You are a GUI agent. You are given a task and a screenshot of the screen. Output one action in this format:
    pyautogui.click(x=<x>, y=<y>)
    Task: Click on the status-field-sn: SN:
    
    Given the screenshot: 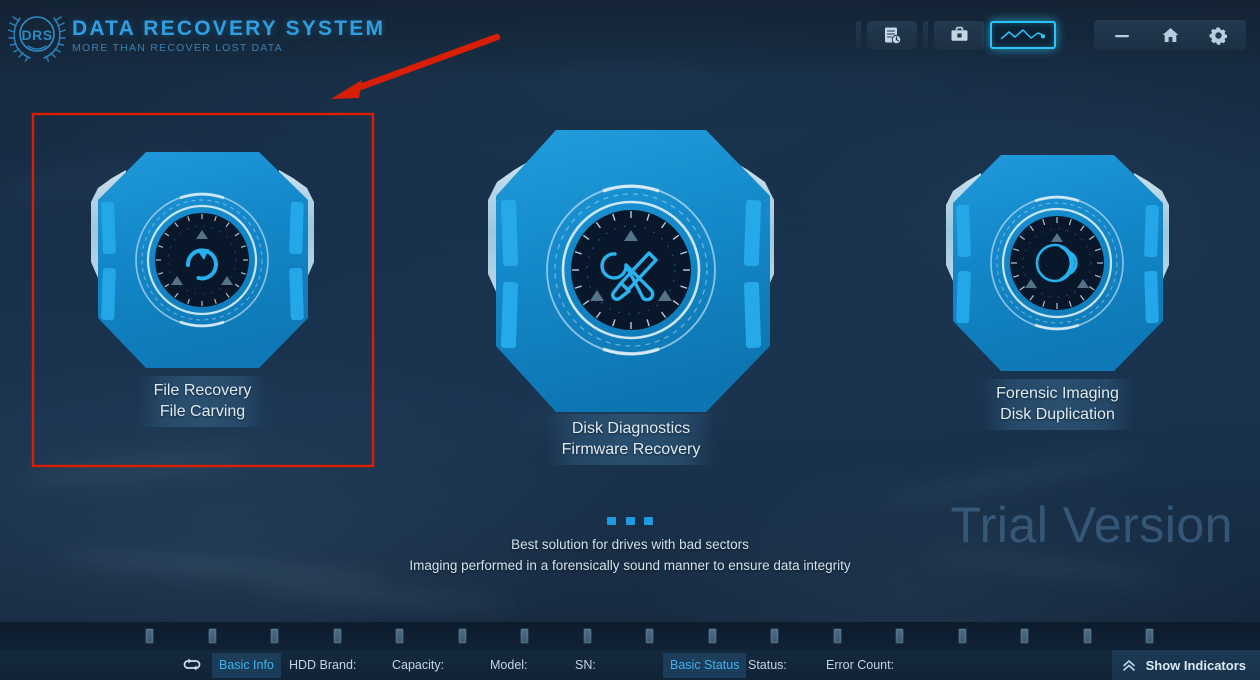 What is the action you would take?
    pyautogui.click(x=585, y=665)
    